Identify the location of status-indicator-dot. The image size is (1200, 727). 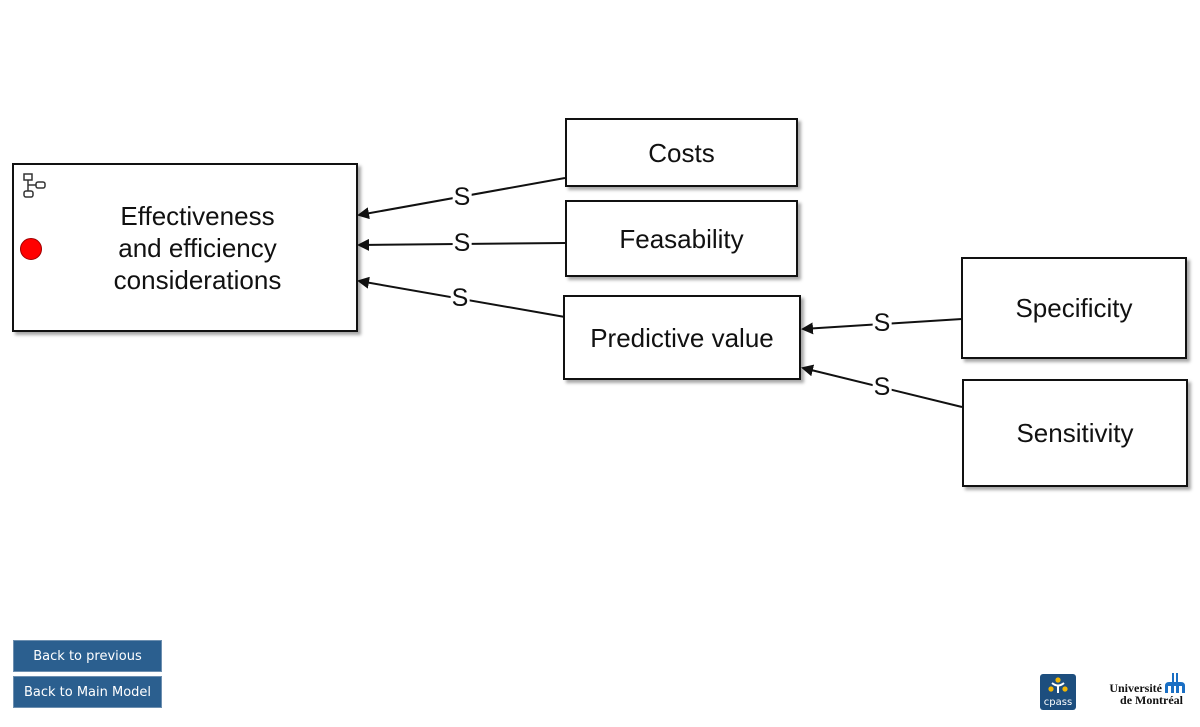
(31, 249).